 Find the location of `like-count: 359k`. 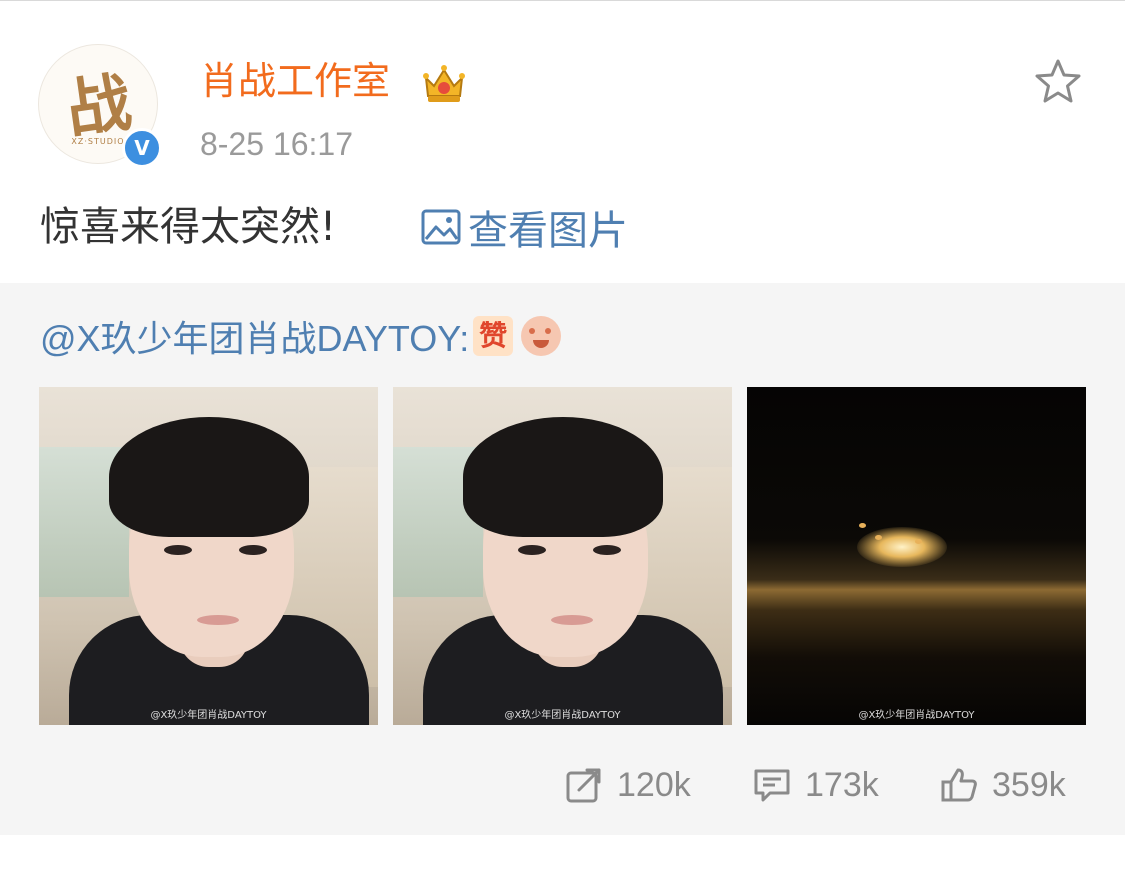

like-count: 359k is located at coordinates (1029, 784).